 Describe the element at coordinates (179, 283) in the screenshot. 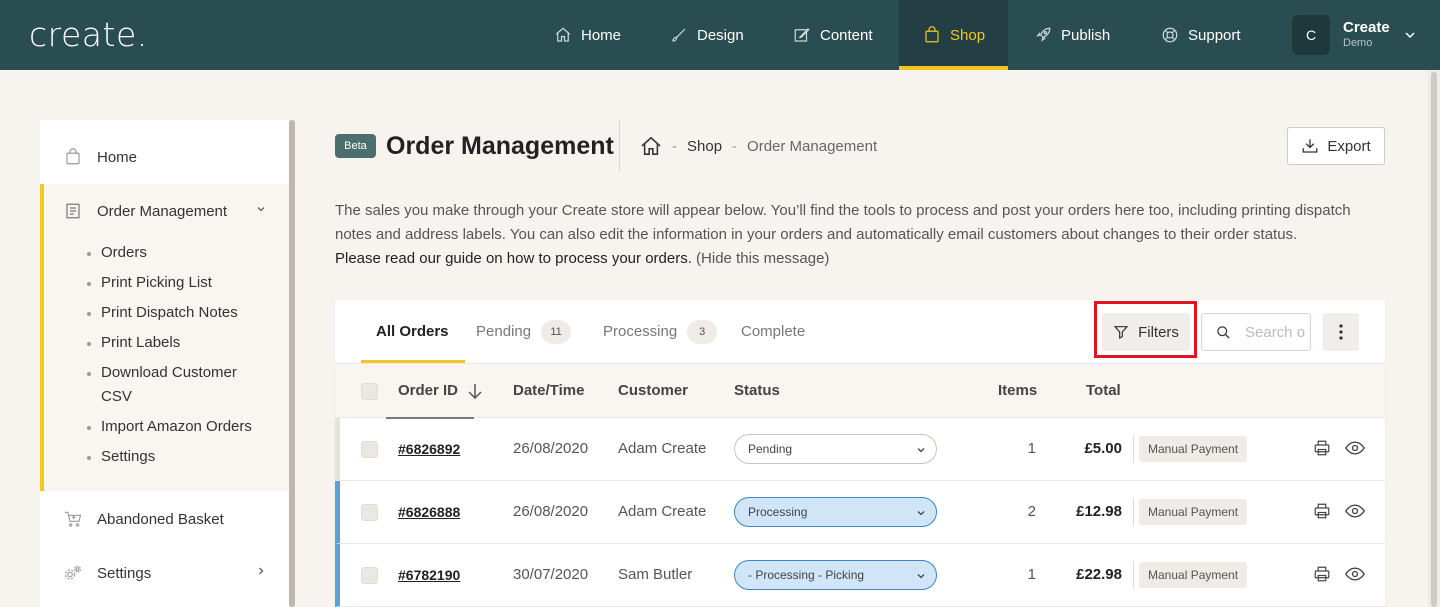

I see `sidebar-sub-print-picking-list: Print Picking List` at that location.